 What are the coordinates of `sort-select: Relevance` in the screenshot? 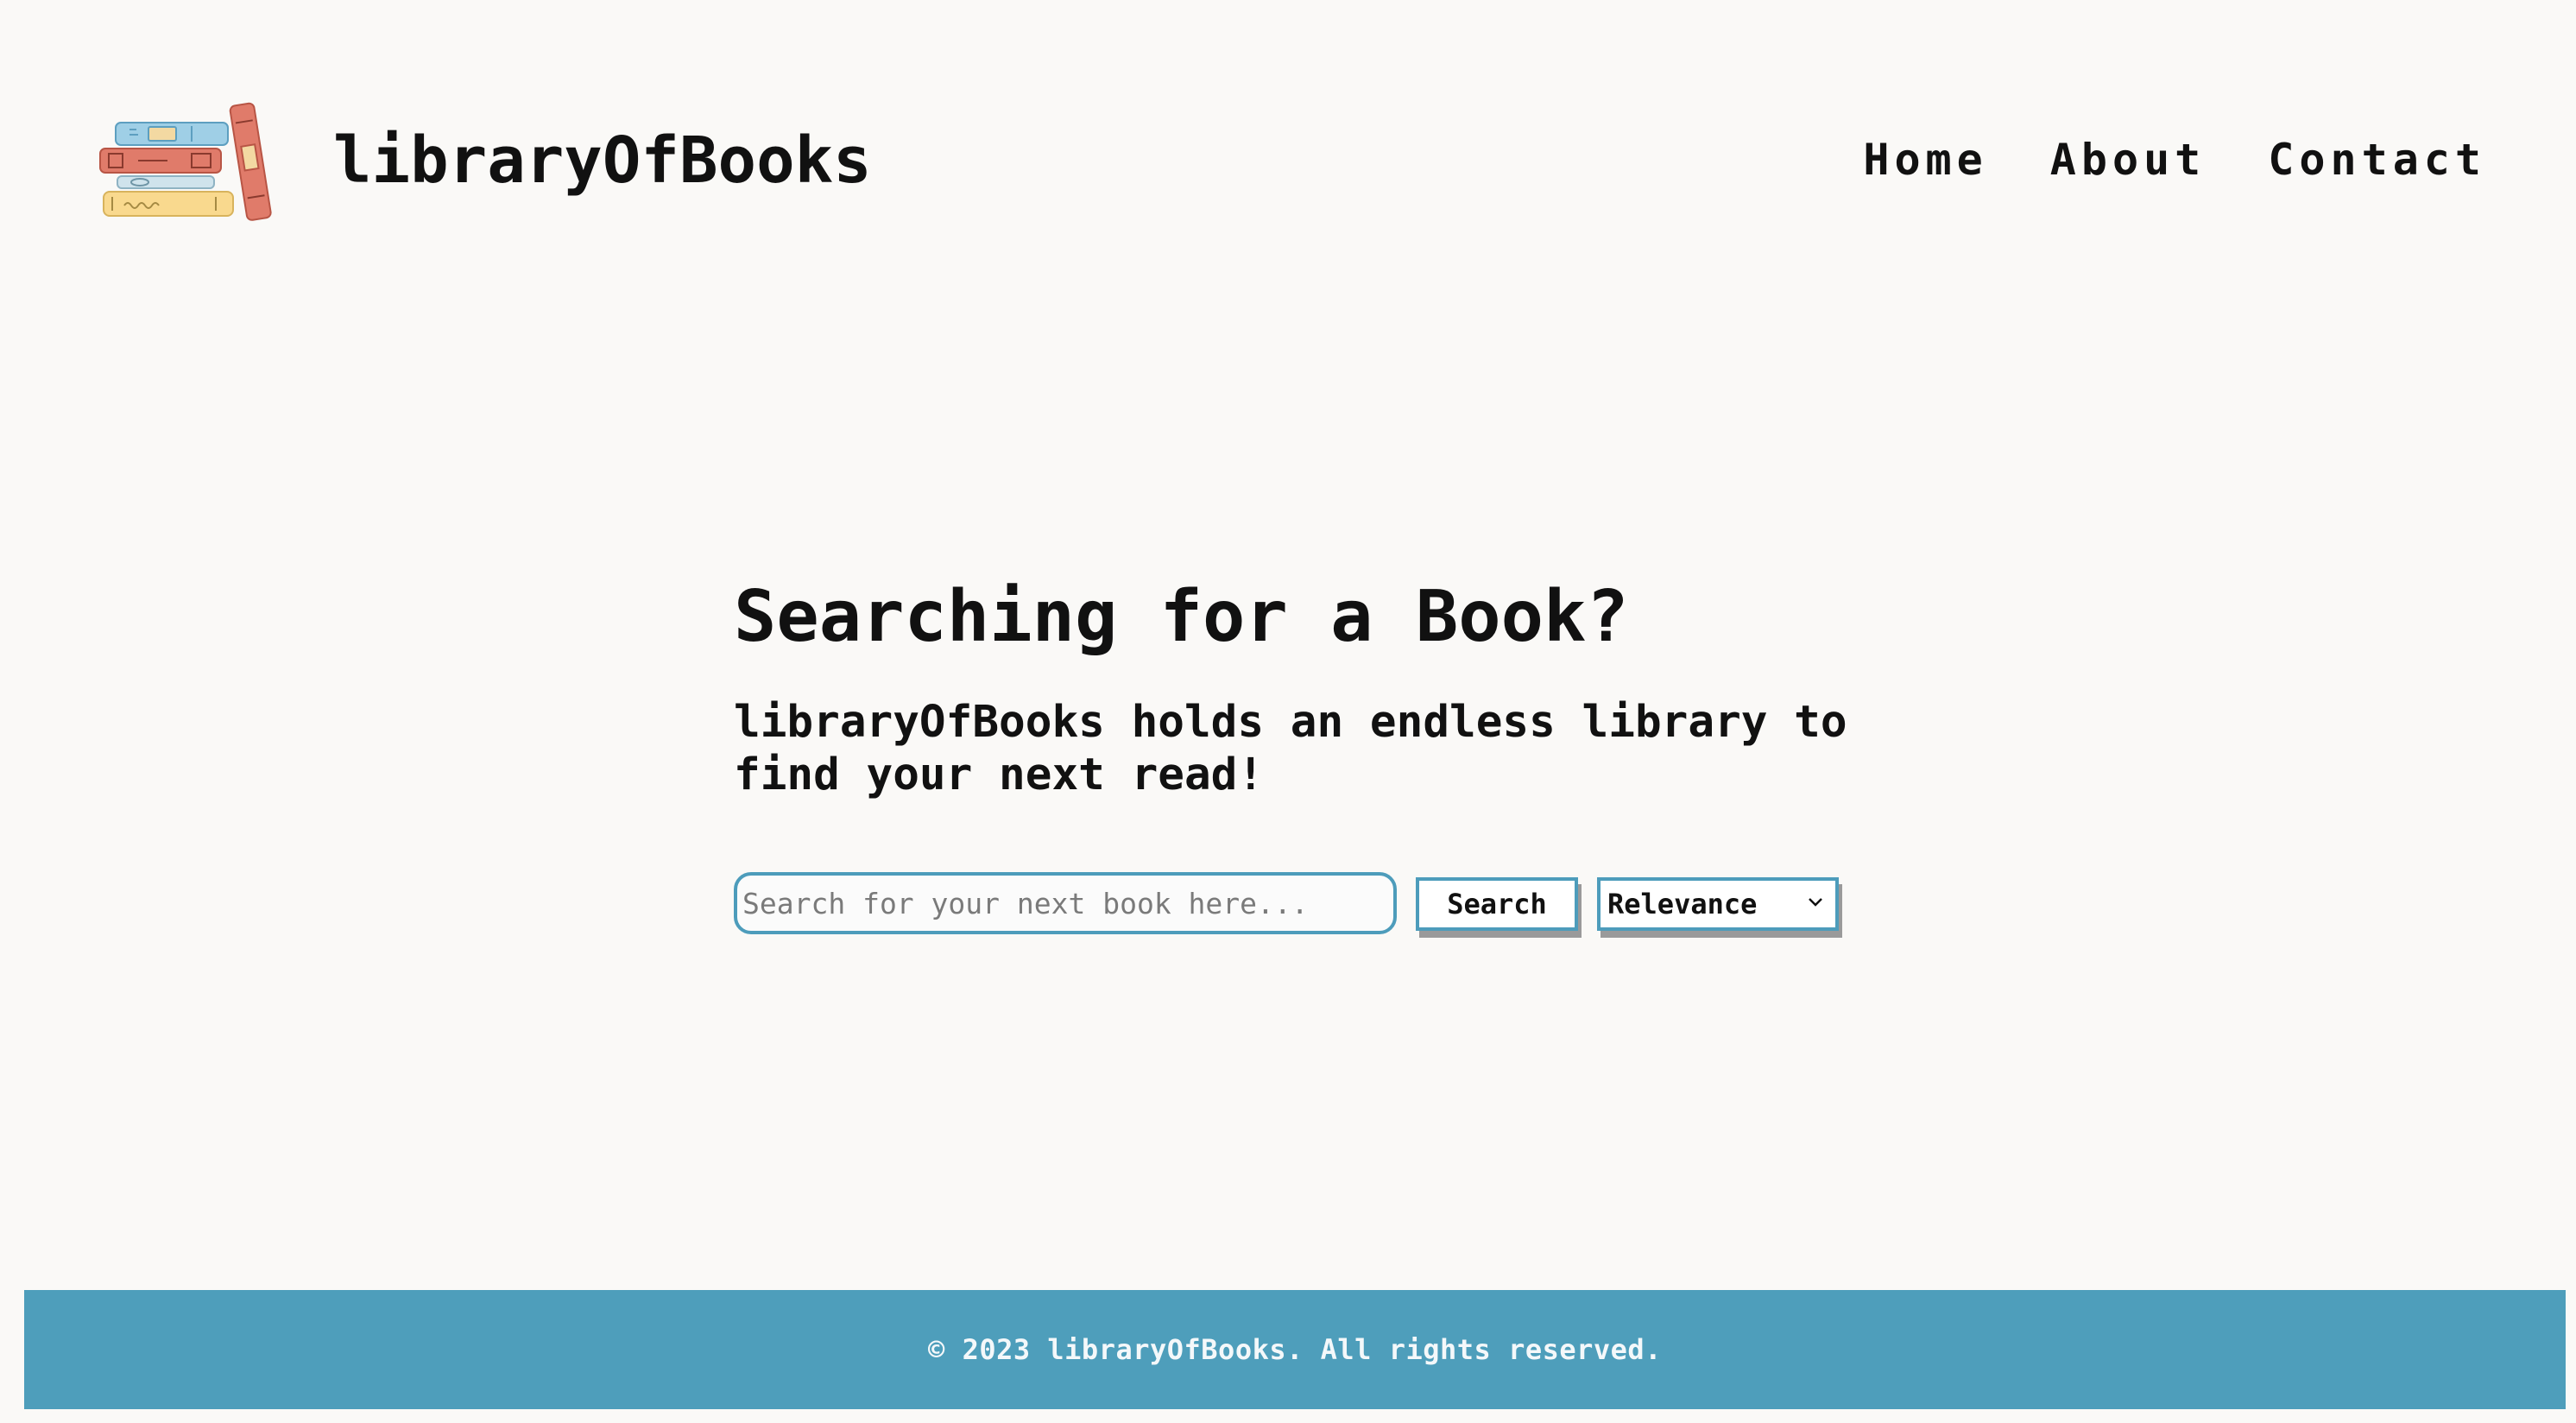 It's located at (1718, 904).